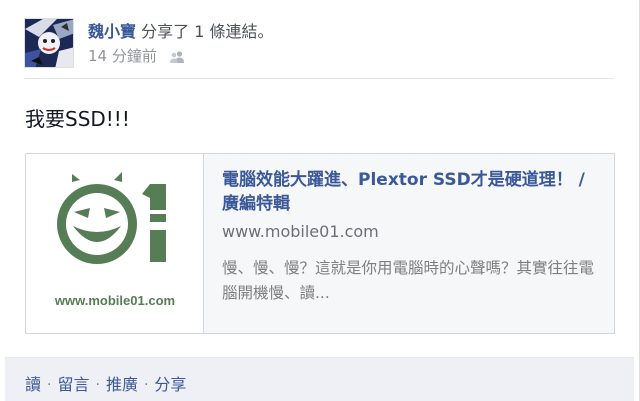 This screenshot has width=640, height=401. Describe the element at coordinates (122, 56) in the screenshot. I see `timestamp-link: 14 分鐘前` at that location.